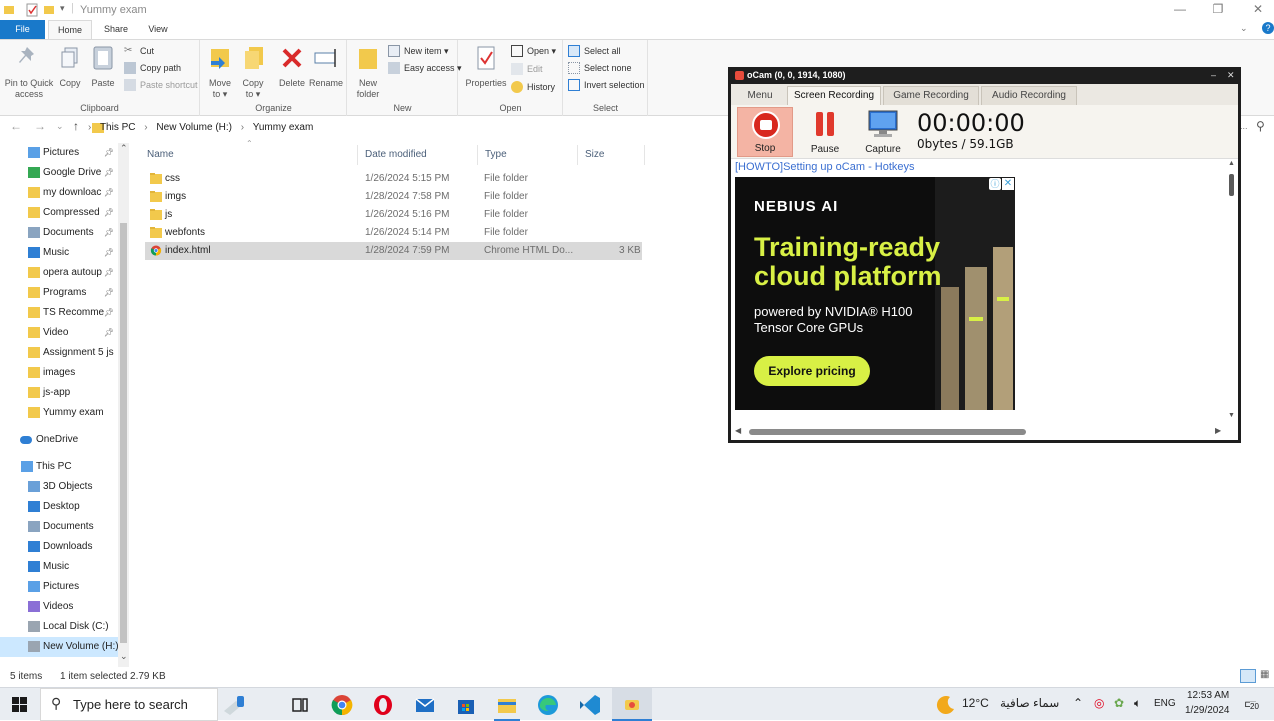 The height and width of the screenshot is (721, 1274). Describe the element at coordinates (527, 69) in the screenshot. I see `edit-button: Edit` at that location.